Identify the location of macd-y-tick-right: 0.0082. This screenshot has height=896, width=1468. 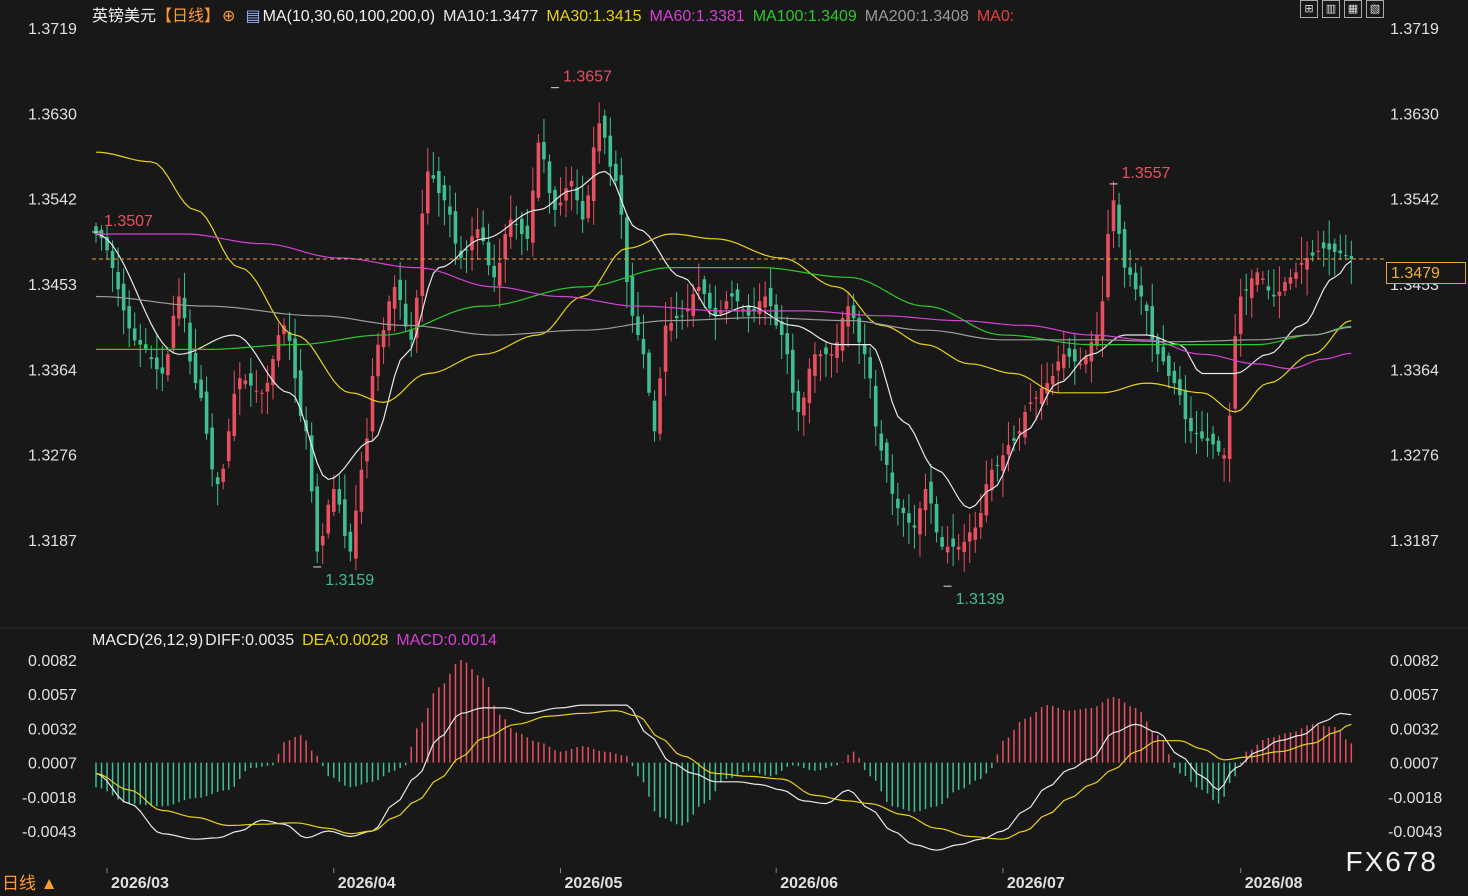
(1414, 661).